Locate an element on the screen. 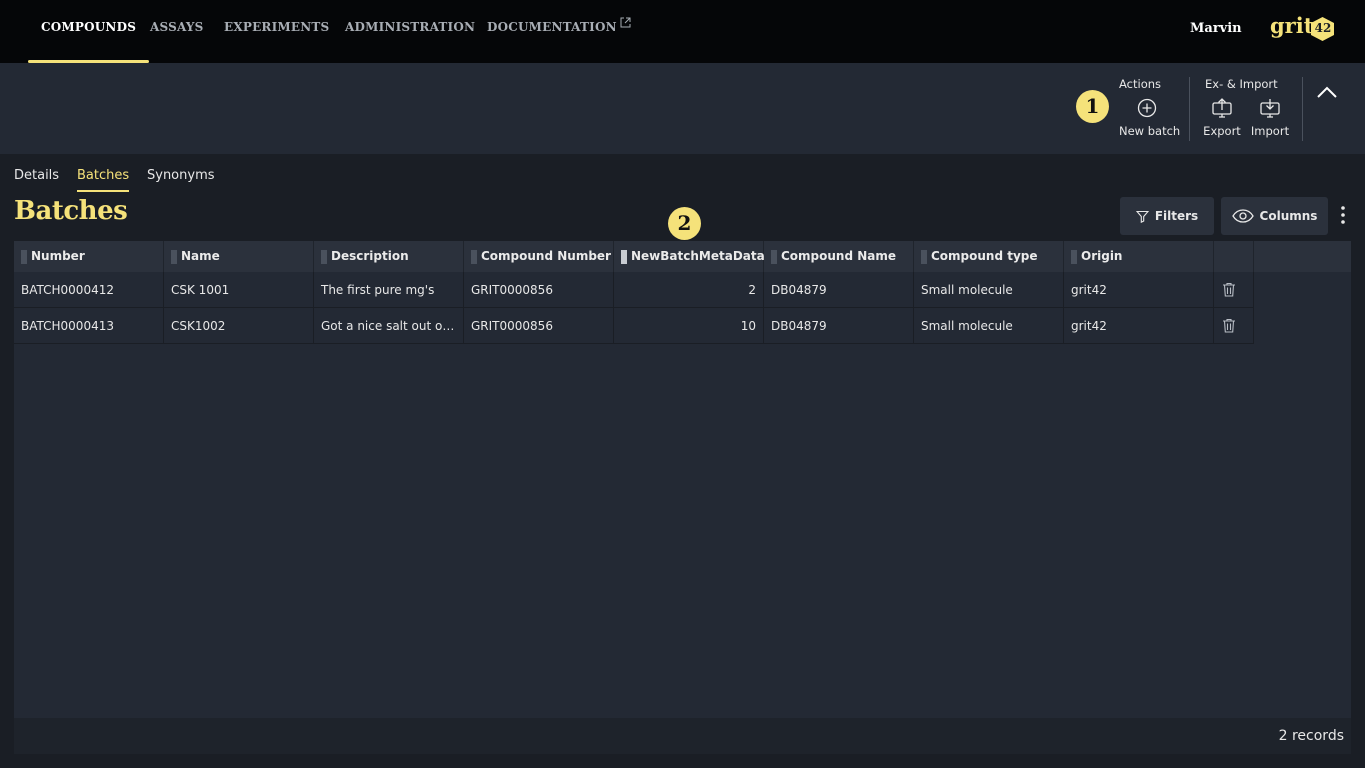 This screenshot has width=1365, height=768. column-header-description: Description is located at coordinates (389, 256).